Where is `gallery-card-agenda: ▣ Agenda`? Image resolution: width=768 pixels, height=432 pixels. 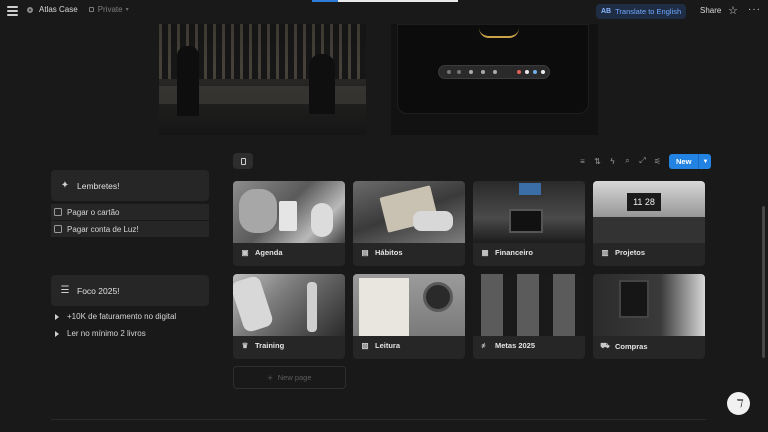
gallery-card-agenda: ▣ Agenda is located at coordinates (289, 223).